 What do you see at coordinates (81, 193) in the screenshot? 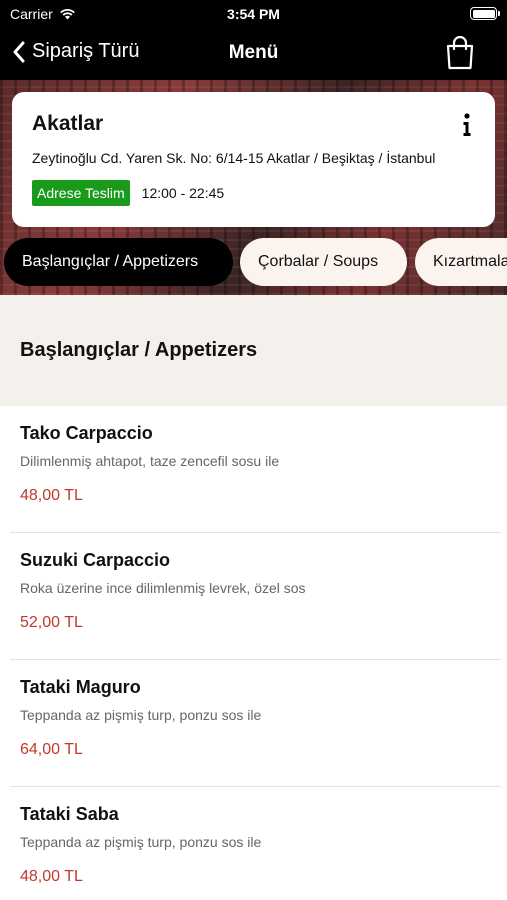
I see `delivery-badge: Adrese Teslim` at bounding box center [81, 193].